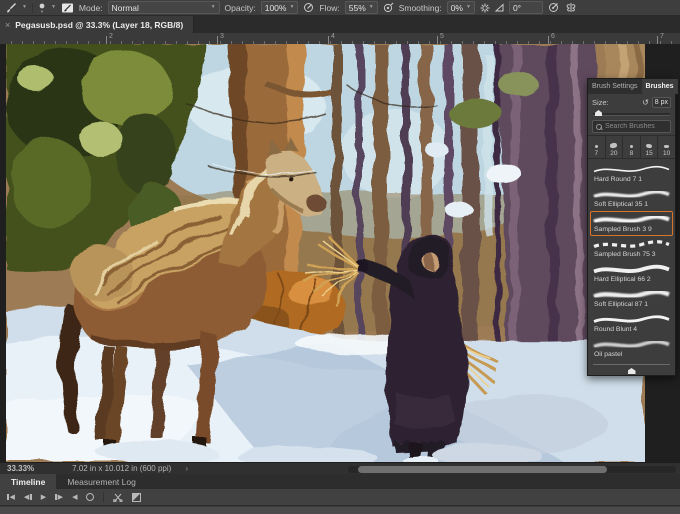 This screenshot has height=514, width=680. What do you see at coordinates (659, 86) in the screenshot?
I see `tab-brushes: Brushes` at bounding box center [659, 86].